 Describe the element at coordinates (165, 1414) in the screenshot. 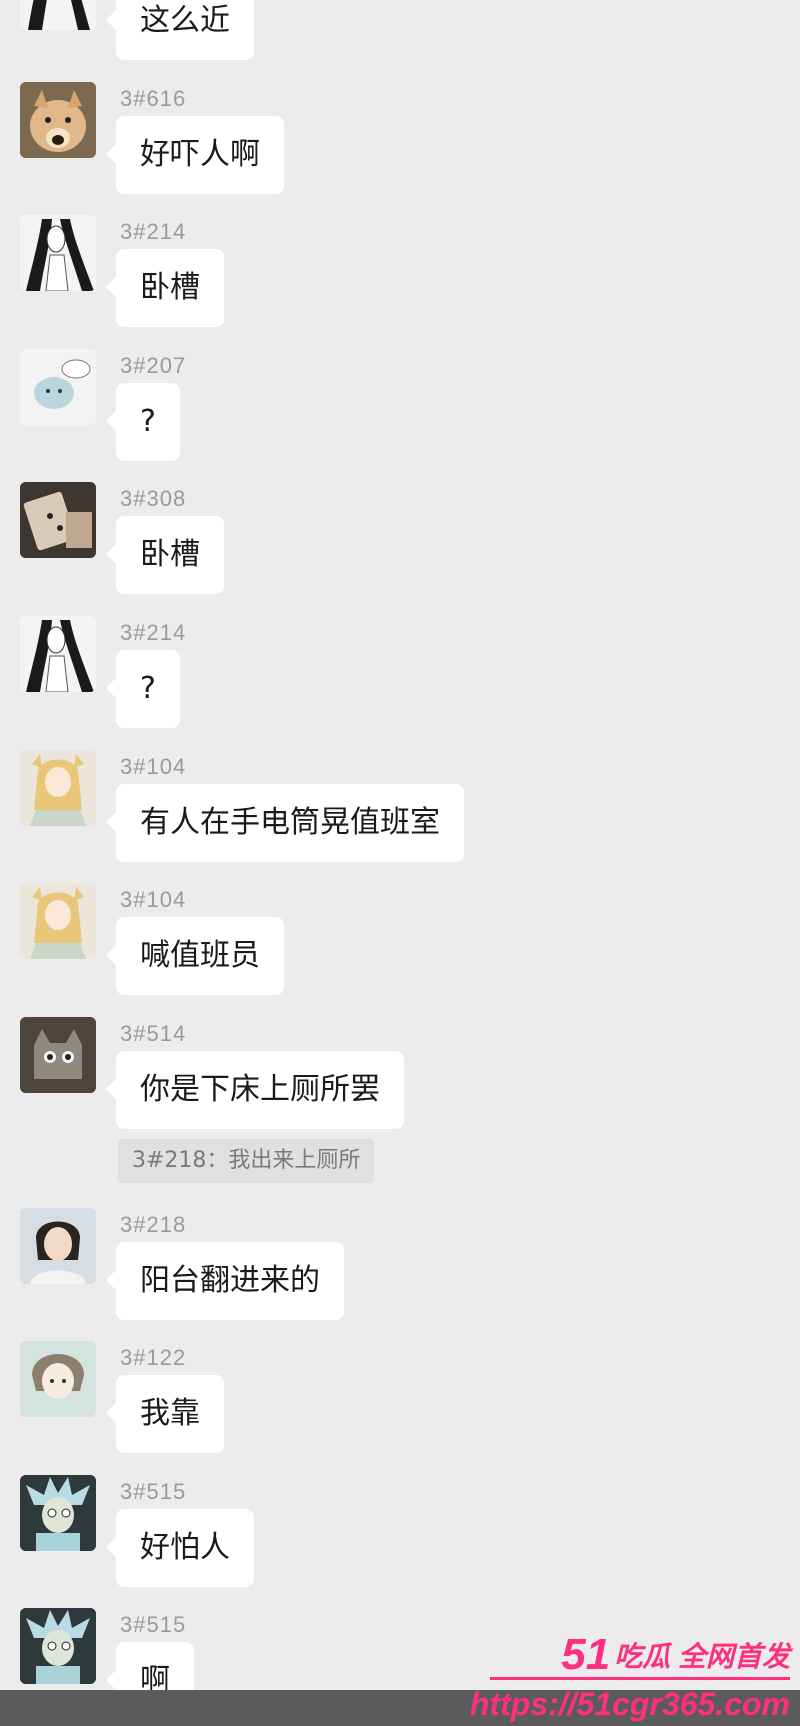

I see `message-bubble: 我靠` at that location.